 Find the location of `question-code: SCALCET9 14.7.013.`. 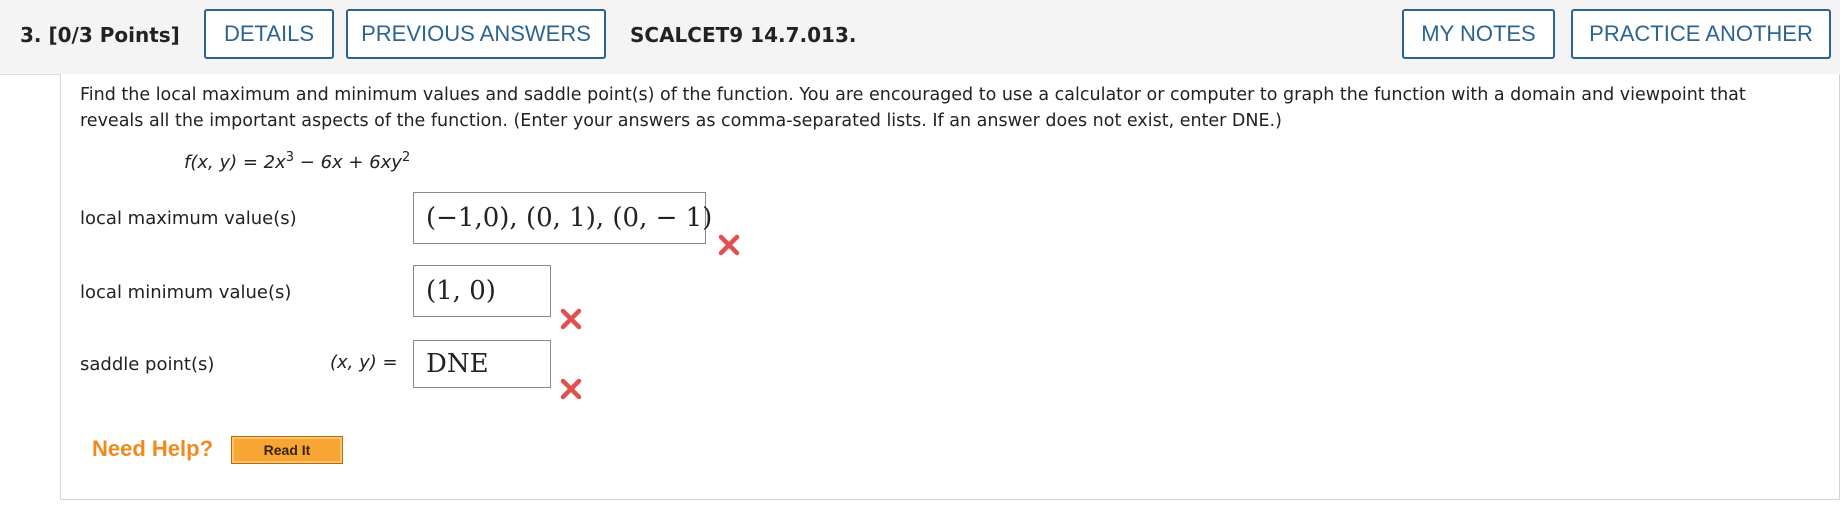

question-code: SCALCET9 14.7.013. is located at coordinates (743, 35).